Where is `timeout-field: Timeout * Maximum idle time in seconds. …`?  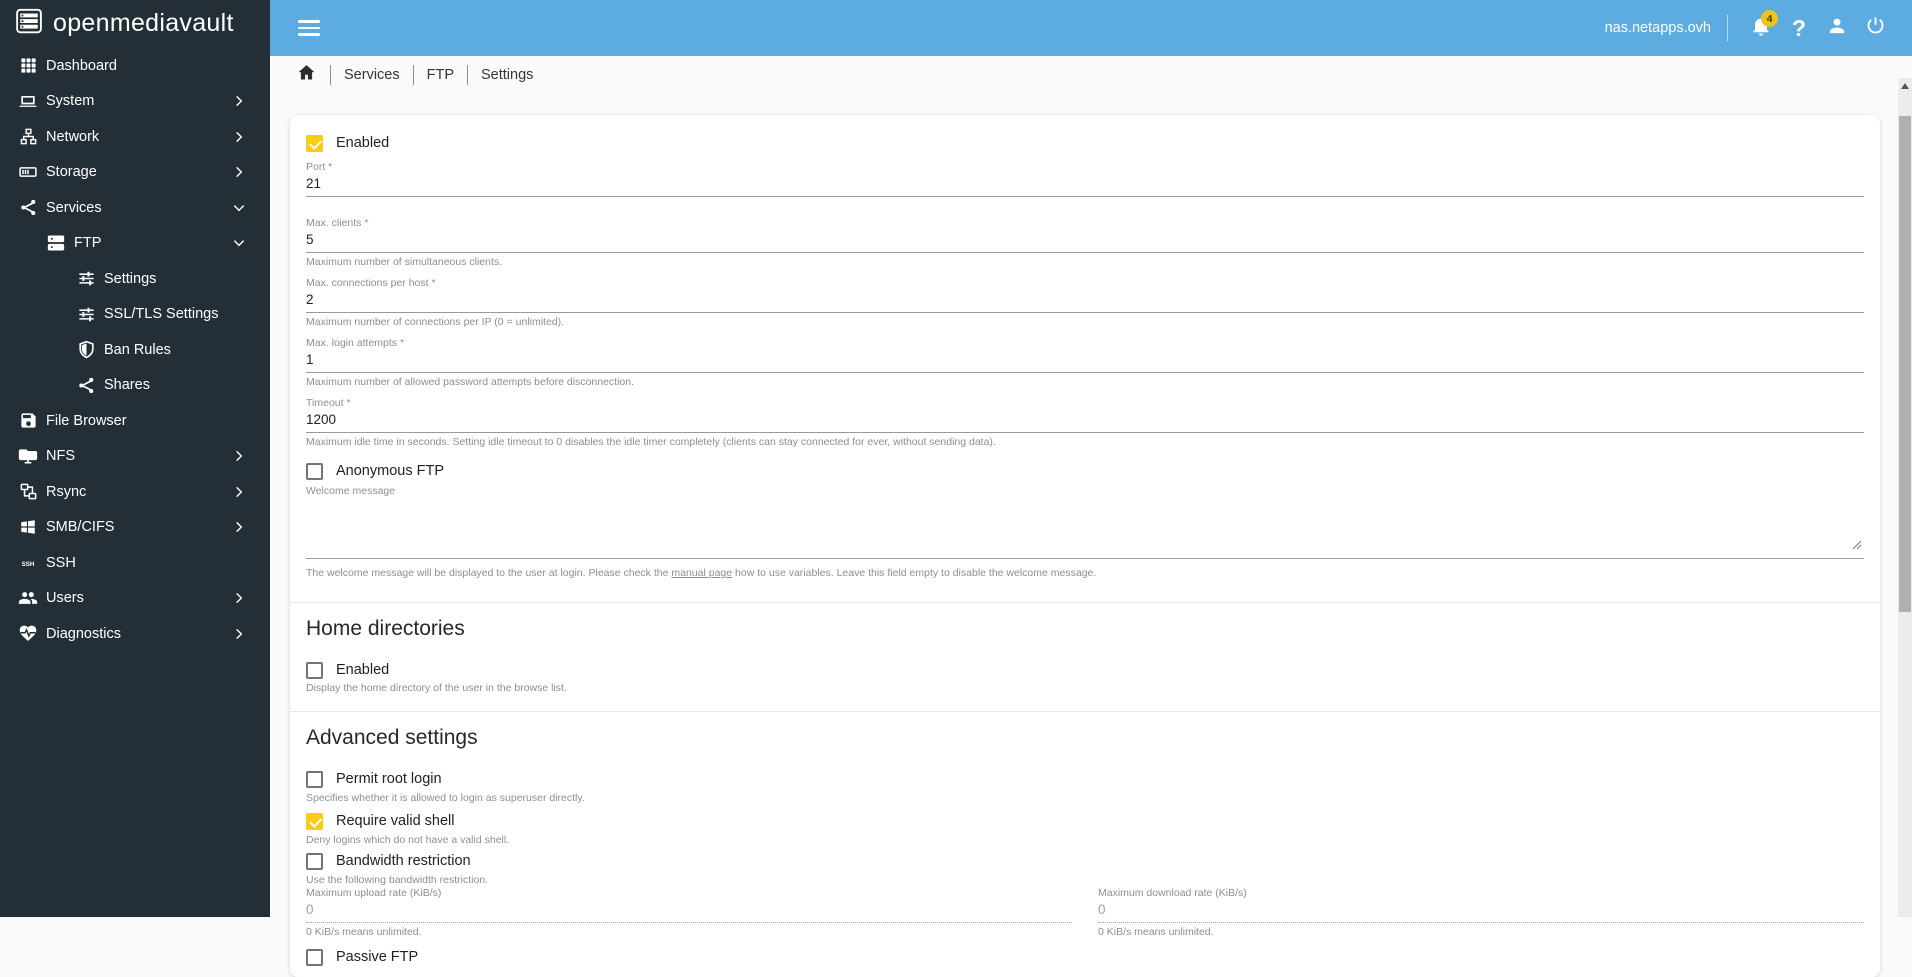
timeout-field: Timeout * Maximum idle time in seconds. … is located at coordinates (1085, 423).